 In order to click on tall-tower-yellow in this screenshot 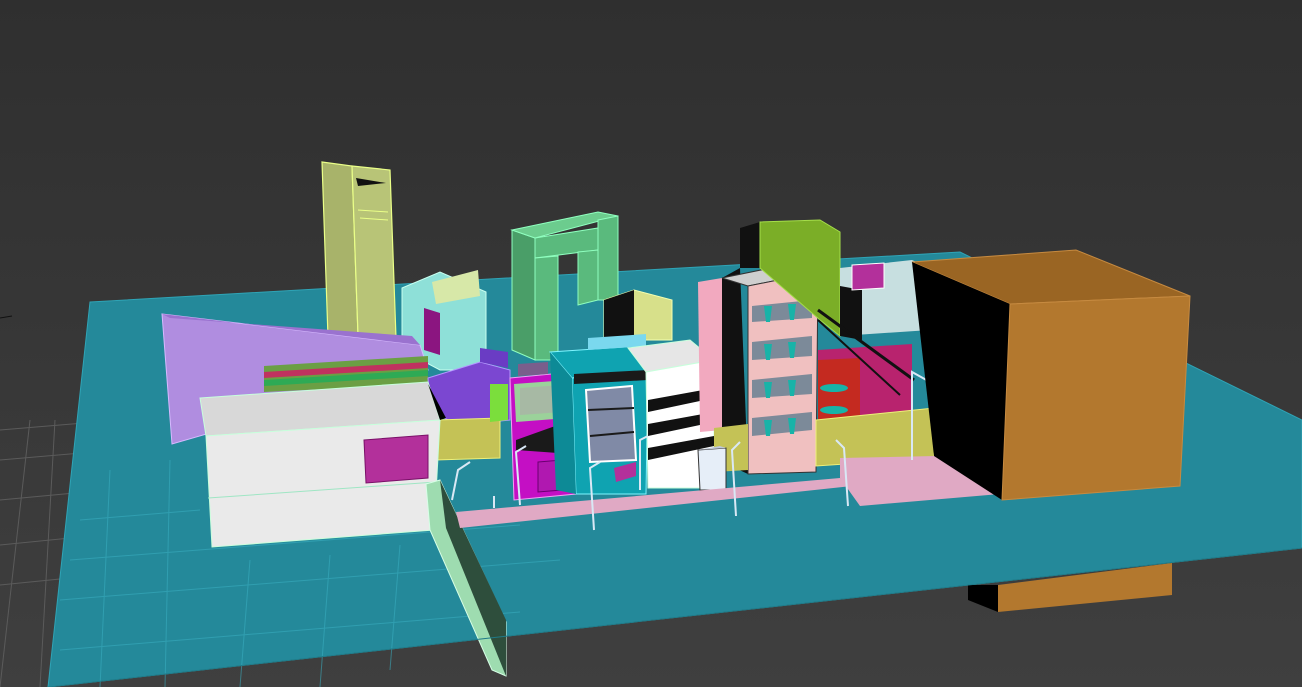, I will do `click(359, 250)`.